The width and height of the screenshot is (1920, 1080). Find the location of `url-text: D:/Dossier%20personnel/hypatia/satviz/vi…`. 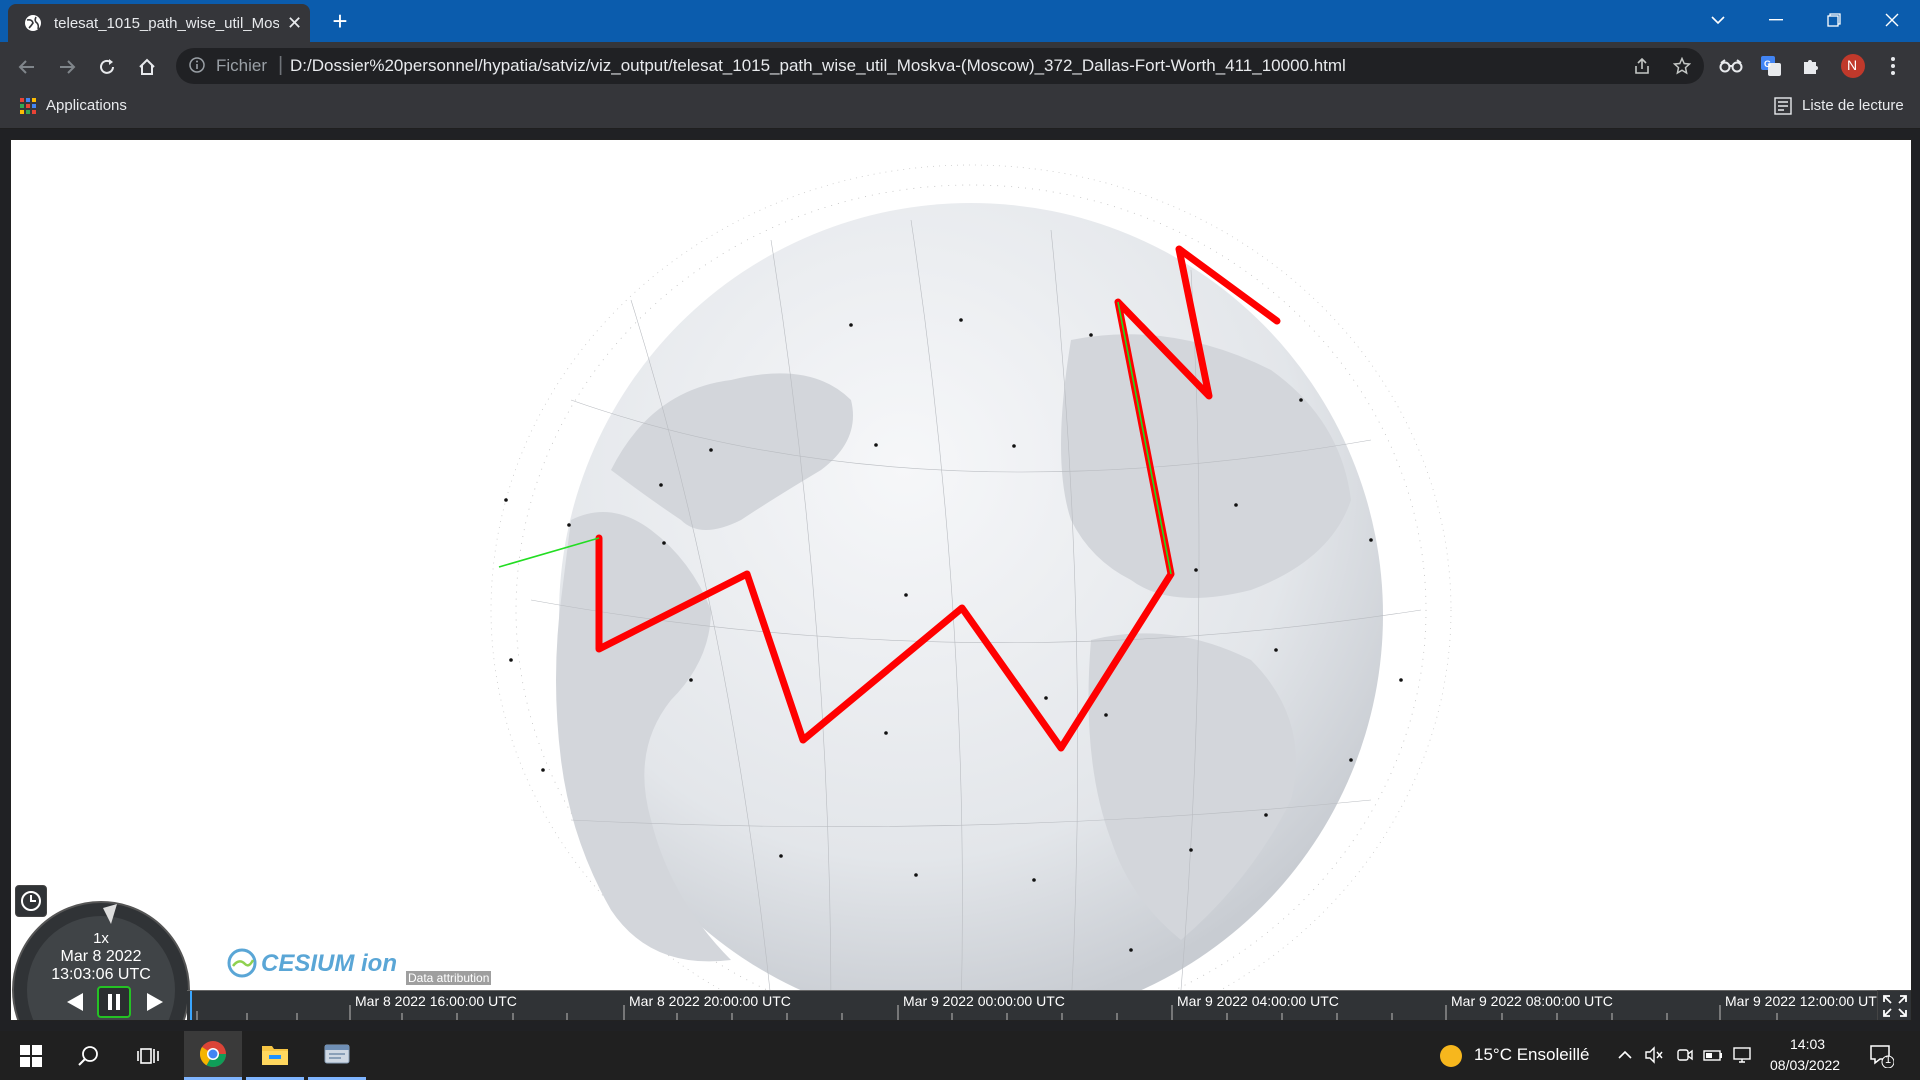

url-text: D:/Dossier%20personnel/hypatia/satviz/vi… is located at coordinates (818, 66).